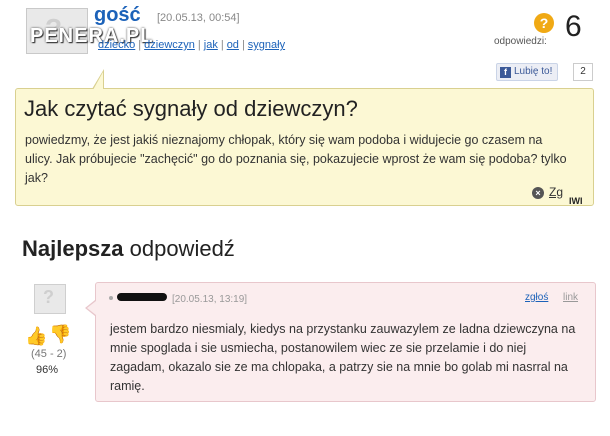 This screenshot has height=436, width=610. What do you see at coordinates (98, 81) in the screenshot?
I see `question-bubble-tail-fill` at bounding box center [98, 81].